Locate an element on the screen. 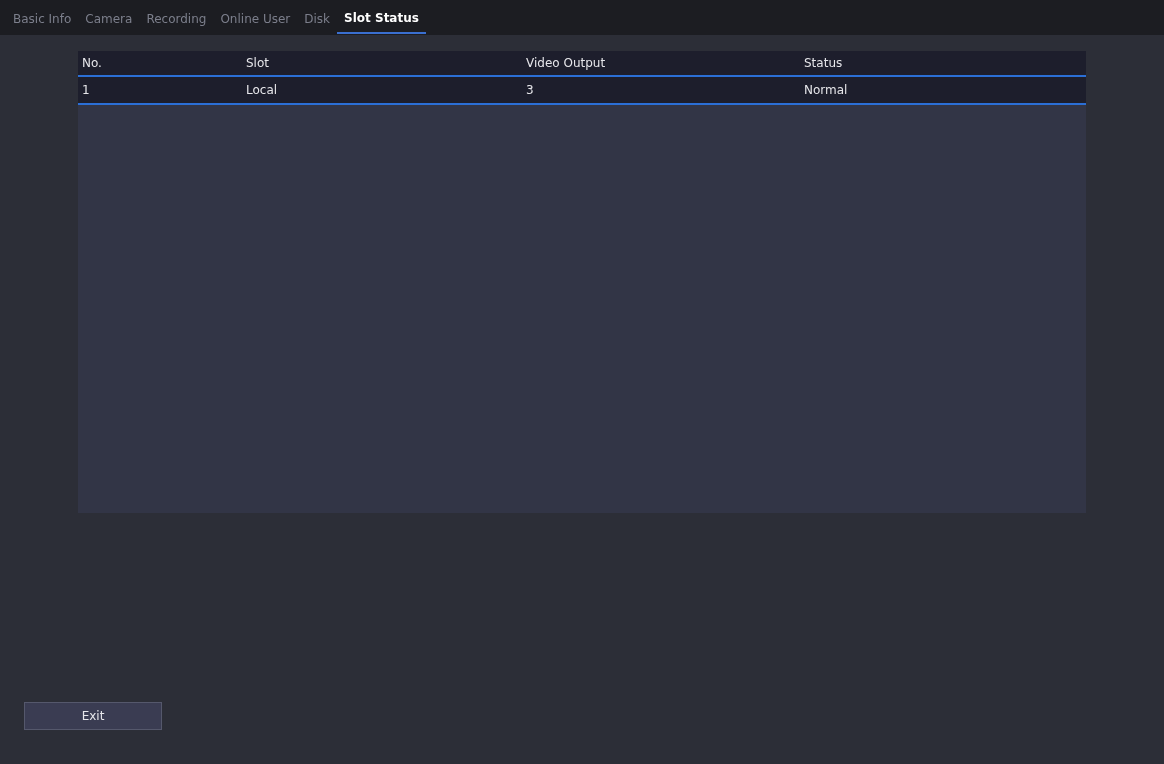 Image resolution: width=1164 pixels, height=764 pixels. table-cell-text: Normal is located at coordinates (826, 90).